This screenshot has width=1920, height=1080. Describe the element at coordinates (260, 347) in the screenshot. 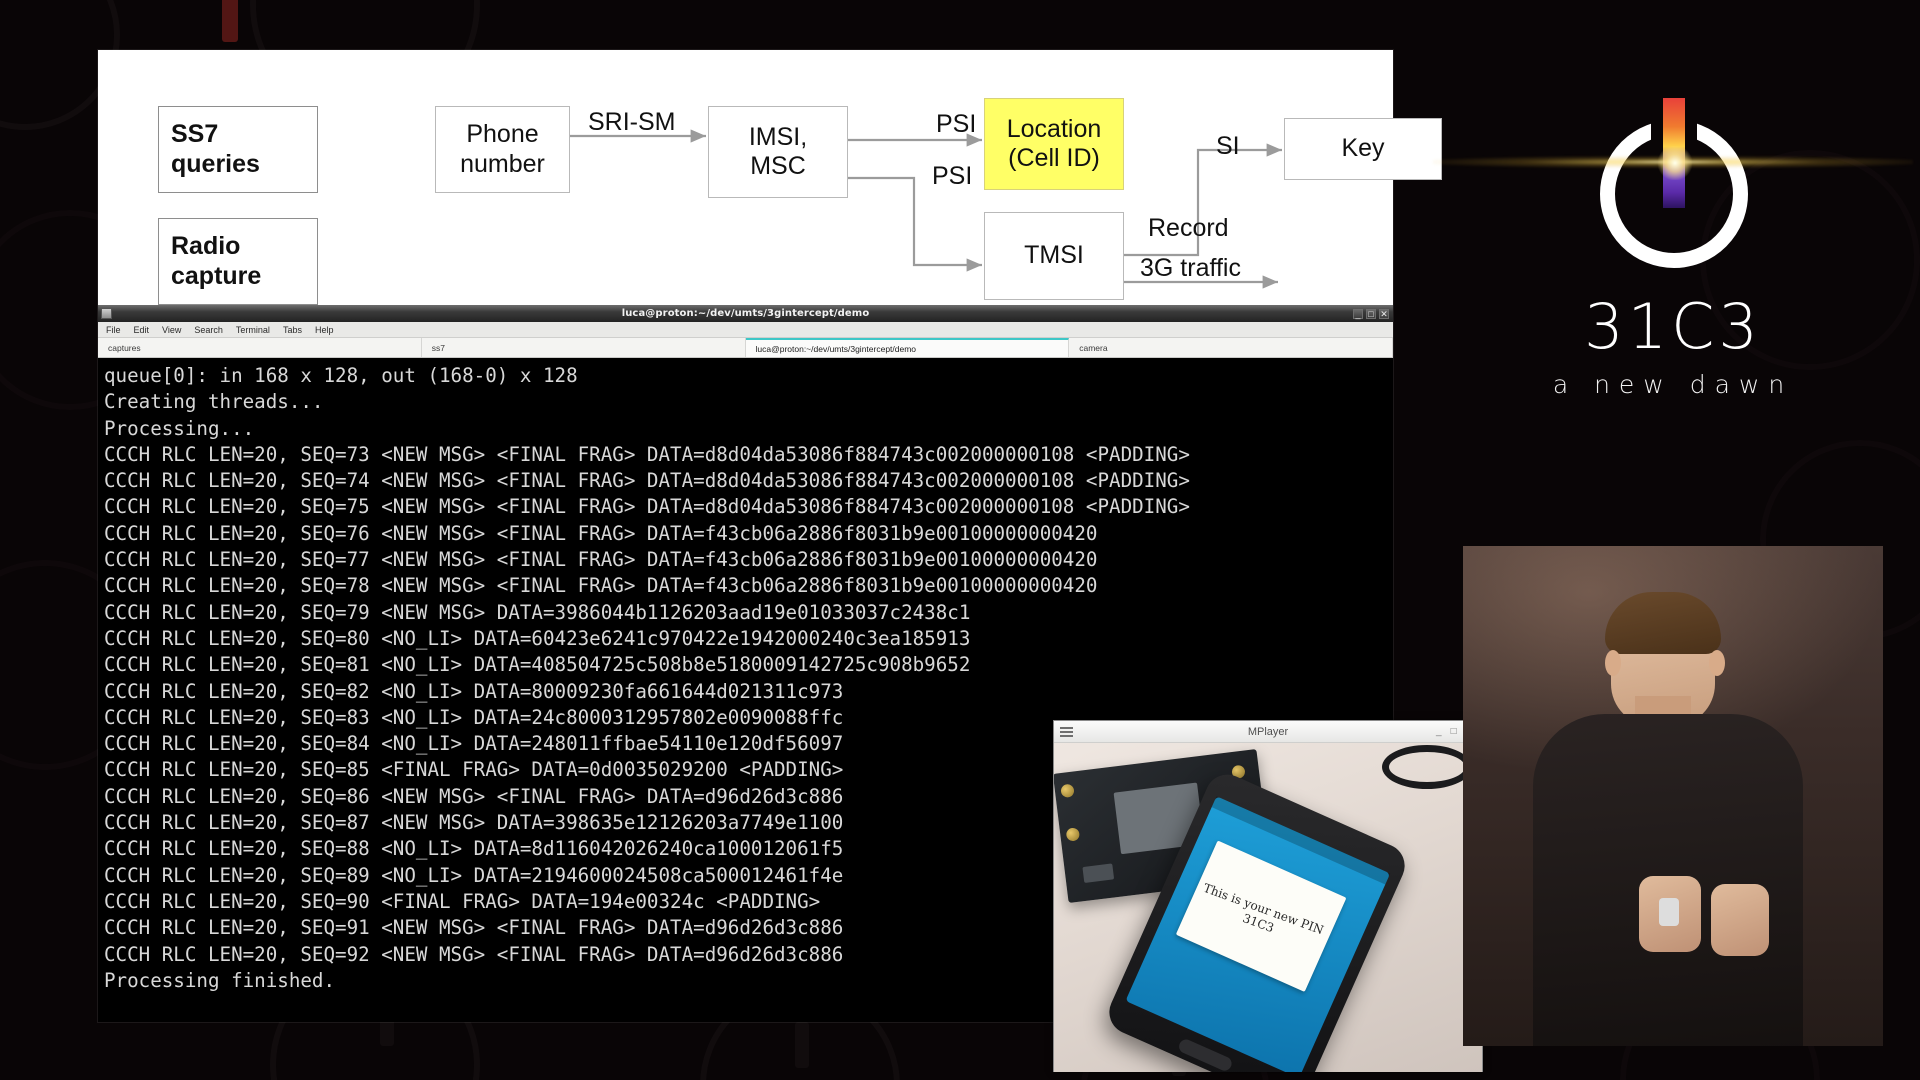

I see `terminal-tab-captures: captures` at that location.